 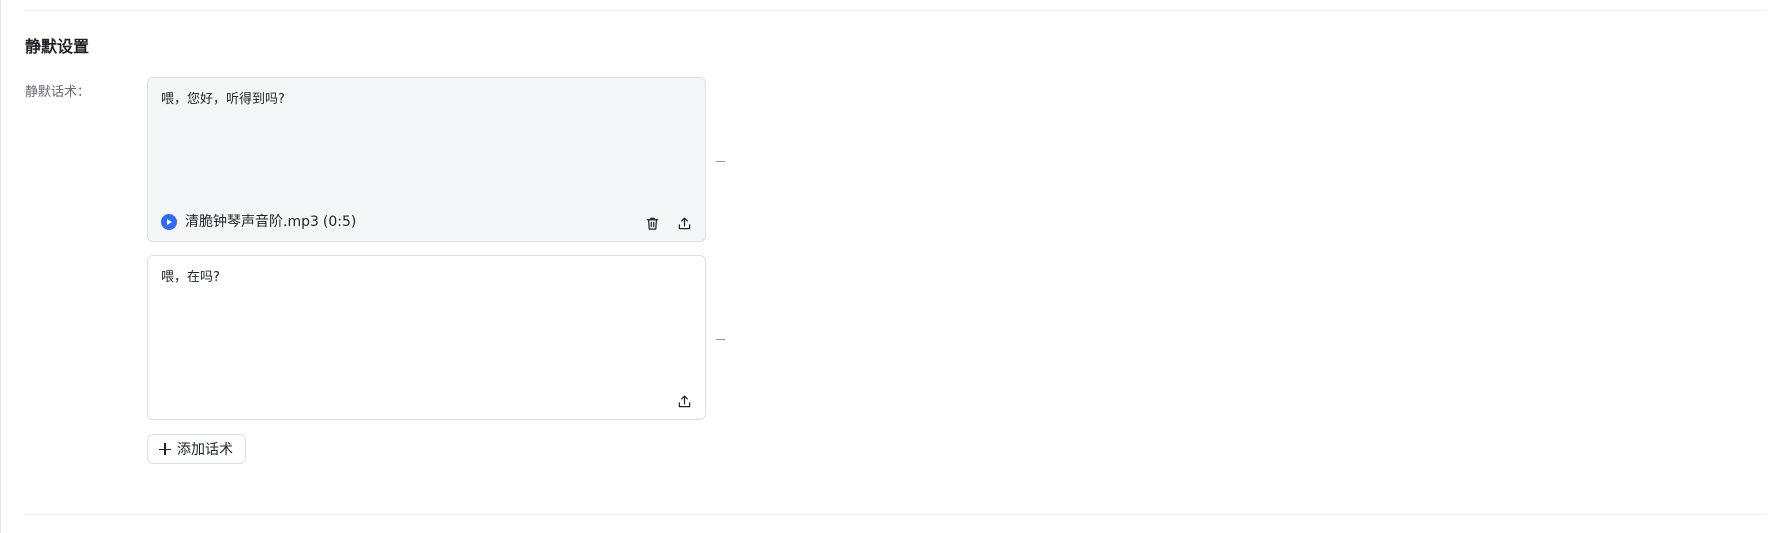 I want to click on section-divider-bottom, so click(x=895, y=514).